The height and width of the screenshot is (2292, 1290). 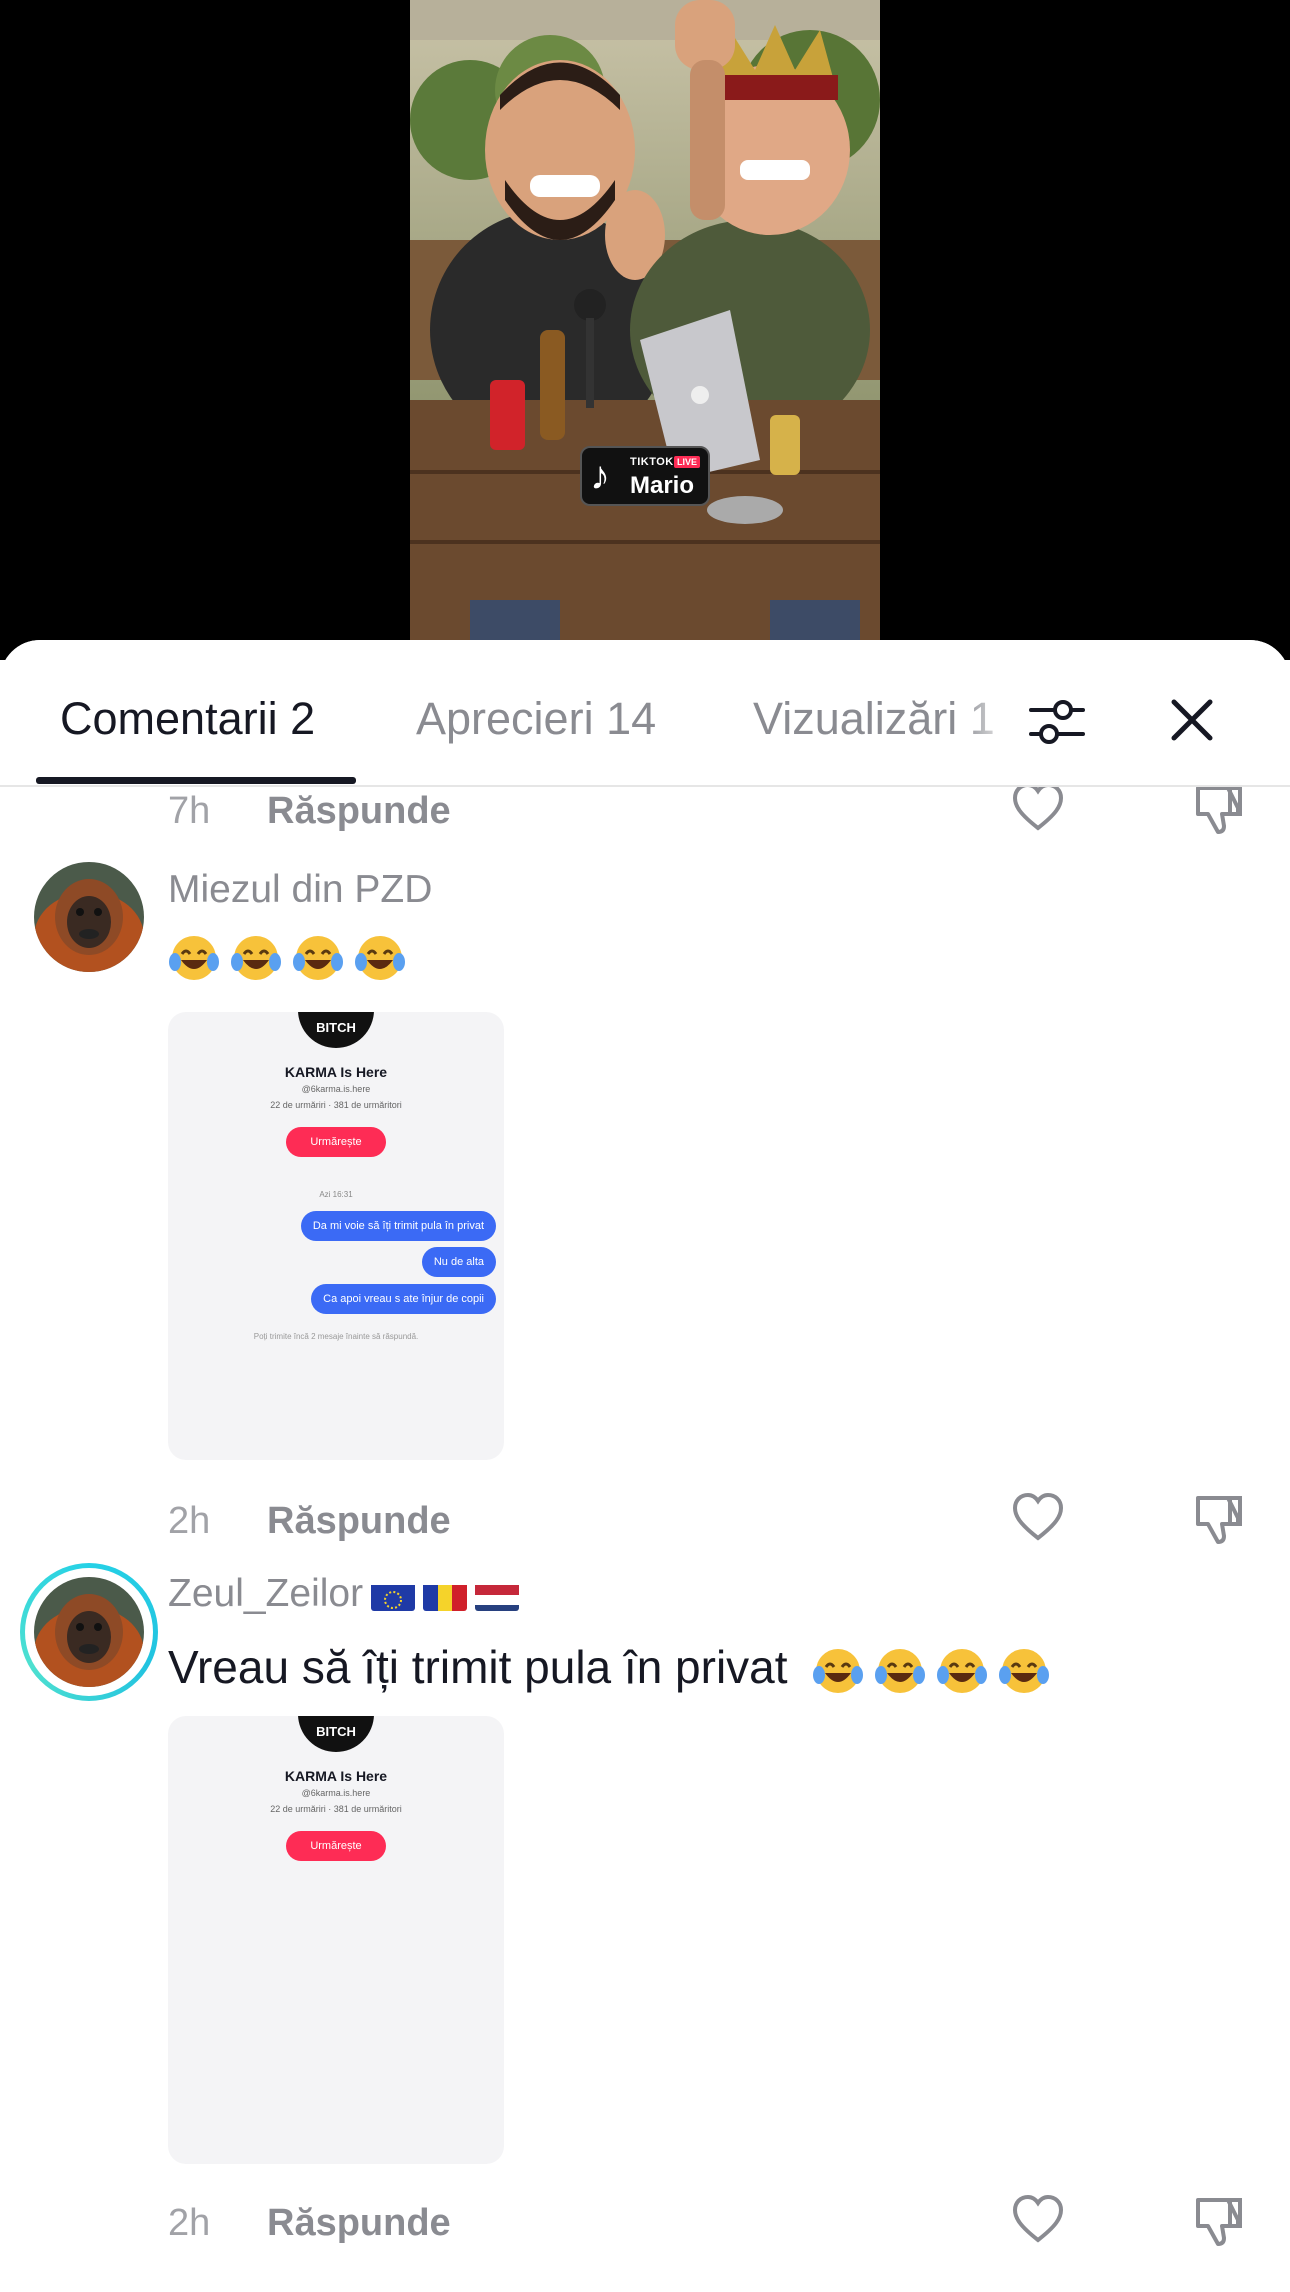 I want to click on comment-username: Miezul din PZD, so click(x=300, y=890).